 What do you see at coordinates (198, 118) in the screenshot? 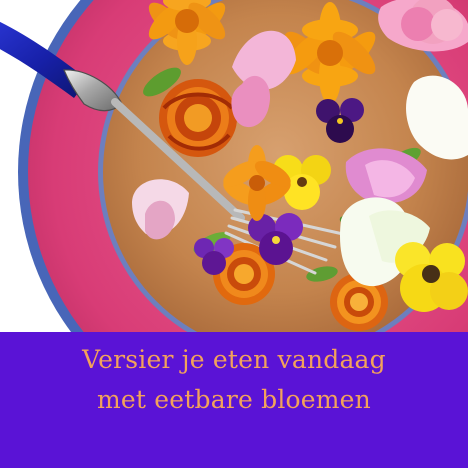
I see `marigold-left` at bounding box center [198, 118].